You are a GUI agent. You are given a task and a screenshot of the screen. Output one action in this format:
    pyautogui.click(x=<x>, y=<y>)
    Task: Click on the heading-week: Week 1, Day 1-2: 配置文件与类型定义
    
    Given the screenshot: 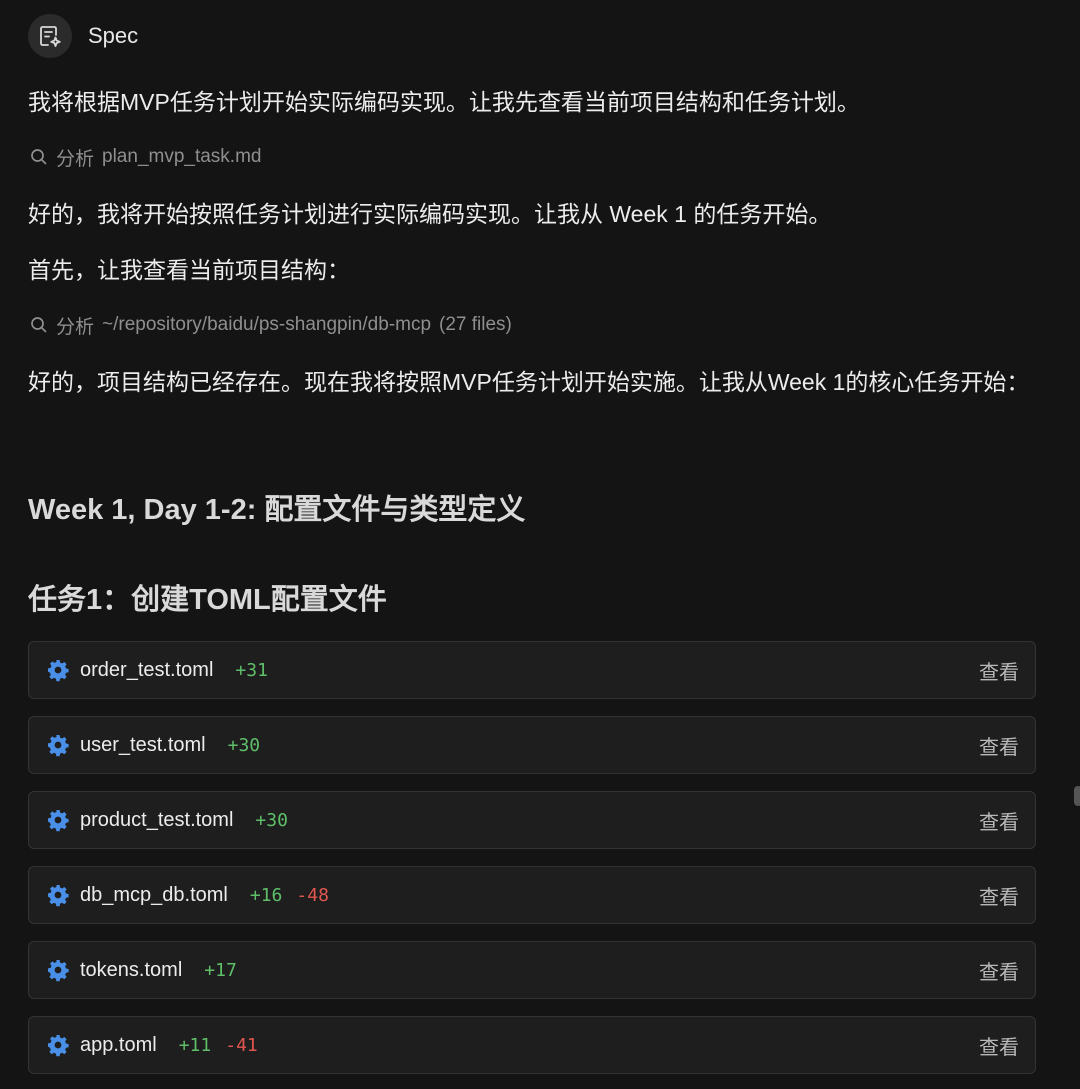 What is the action you would take?
    pyautogui.click(x=277, y=510)
    